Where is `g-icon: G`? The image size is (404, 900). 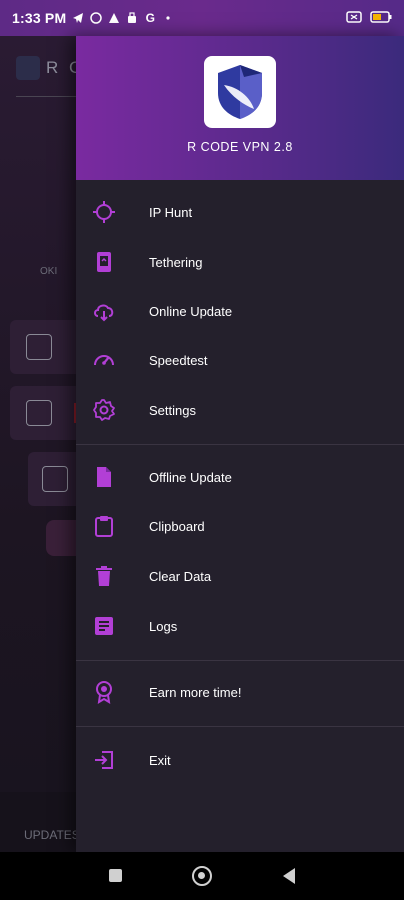 g-icon: G is located at coordinates (150, 18).